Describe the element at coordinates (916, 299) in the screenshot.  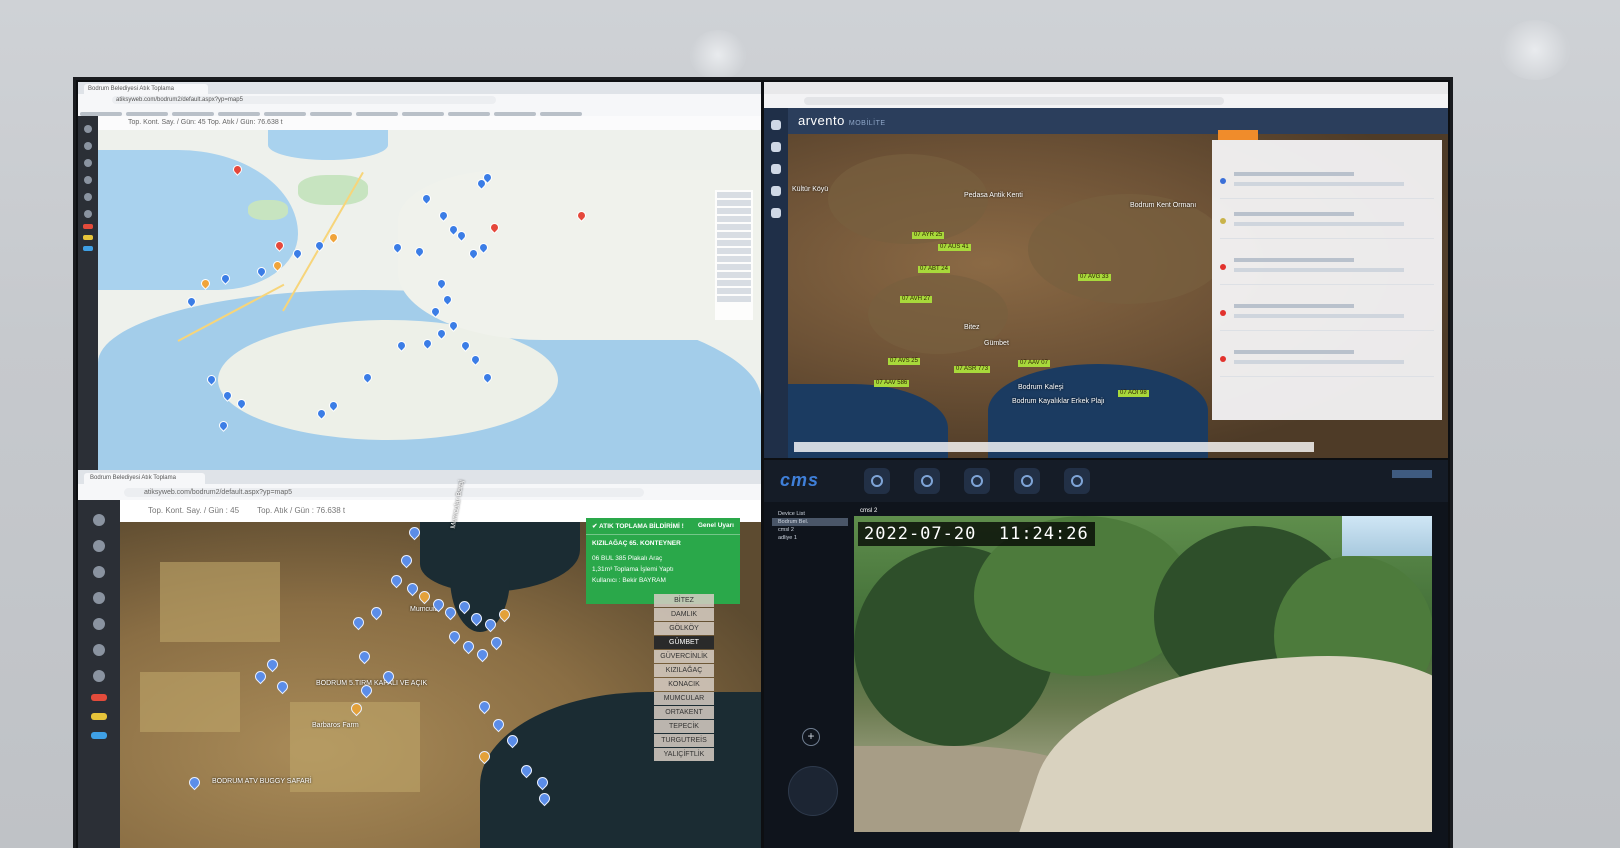
I see `vehicle-marker: 07 AVH 27` at that location.